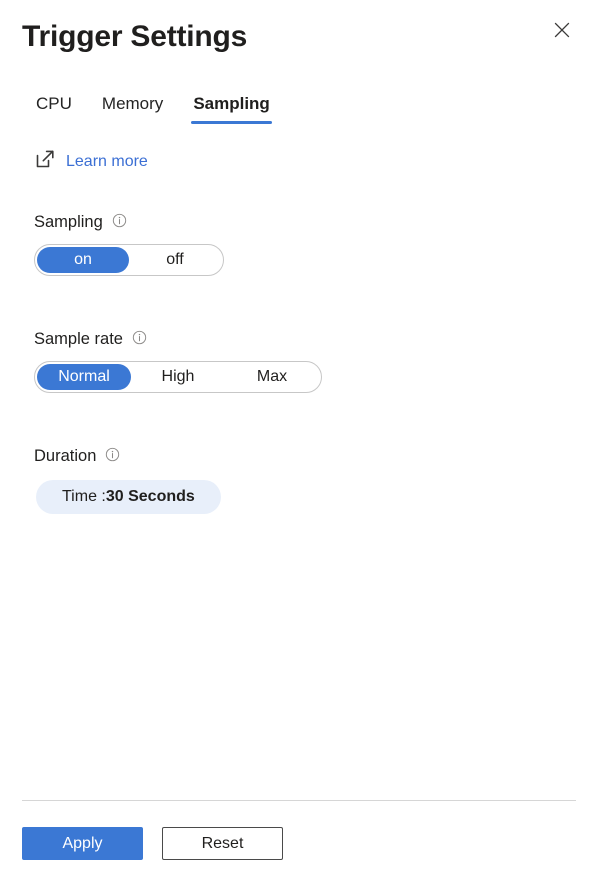 The image size is (596, 879). What do you see at coordinates (298, 839) in the screenshot?
I see `dialog-footer: Apply Reset` at bounding box center [298, 839].